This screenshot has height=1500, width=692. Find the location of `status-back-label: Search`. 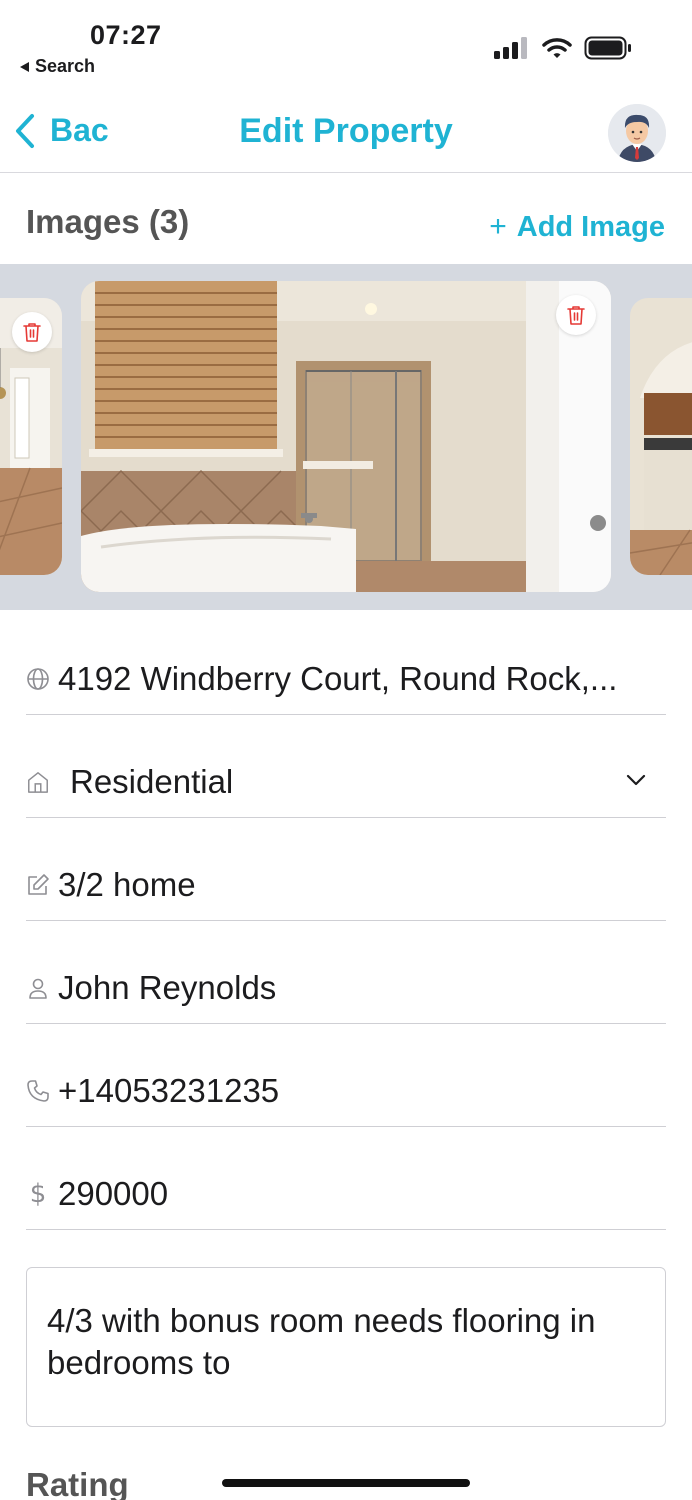

status-back-label: Search is located at coordinates (65, 66).